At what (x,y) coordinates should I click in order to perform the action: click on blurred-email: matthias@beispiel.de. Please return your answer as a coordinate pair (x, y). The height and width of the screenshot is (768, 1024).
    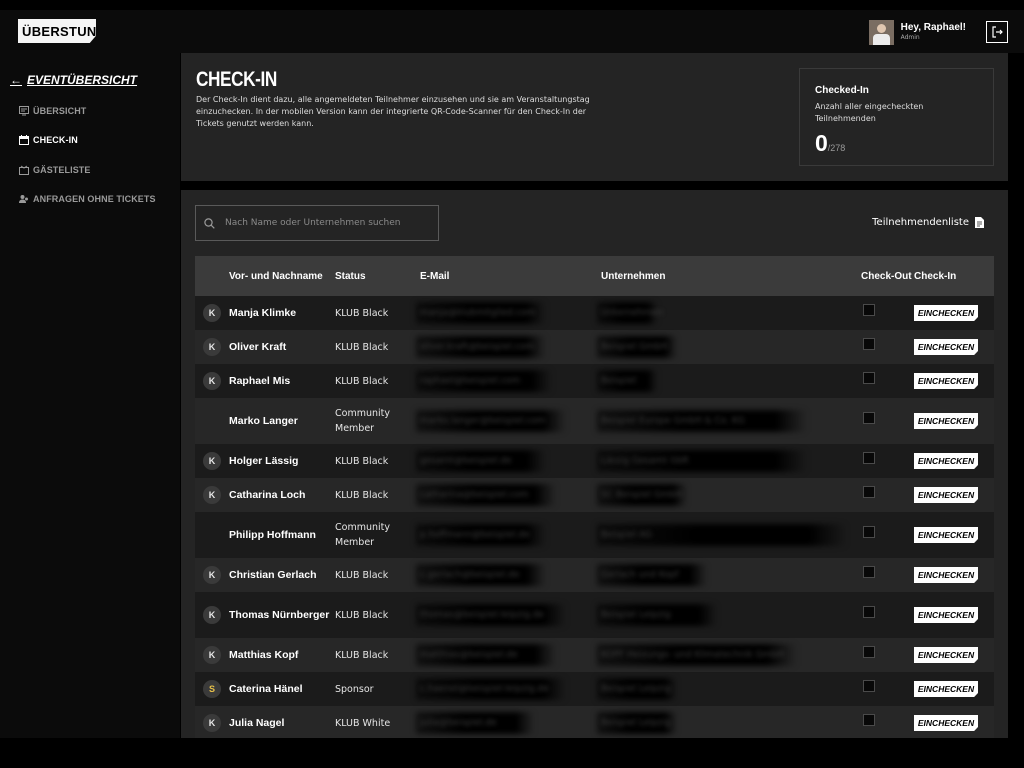
    Looking at the image, I should click on (508, 655).